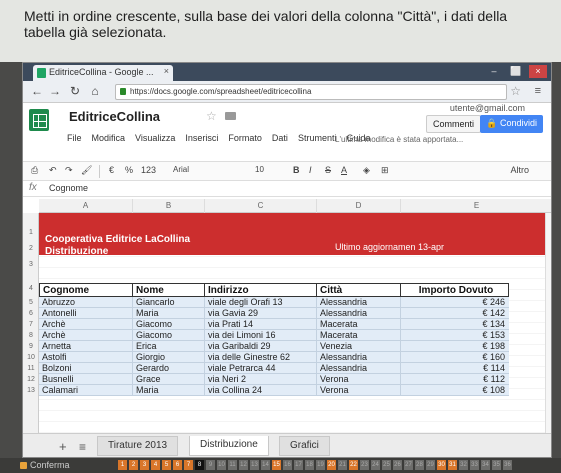 Image resolution: width=561 pixels, height=473 pixels. What do you see at coordinates (86, 324) in the screenshot?
I see `table-cell: Archè` at bounding box center [86, 324].